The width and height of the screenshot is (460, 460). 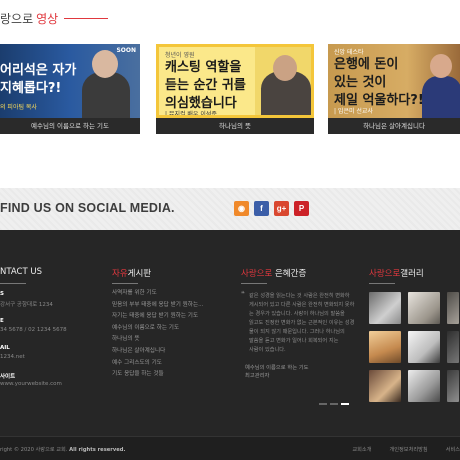 What do you see at coordinates (243, 294) in the screenshot?
I see `quote-icon: ❝` at bounding box center [243, 294].